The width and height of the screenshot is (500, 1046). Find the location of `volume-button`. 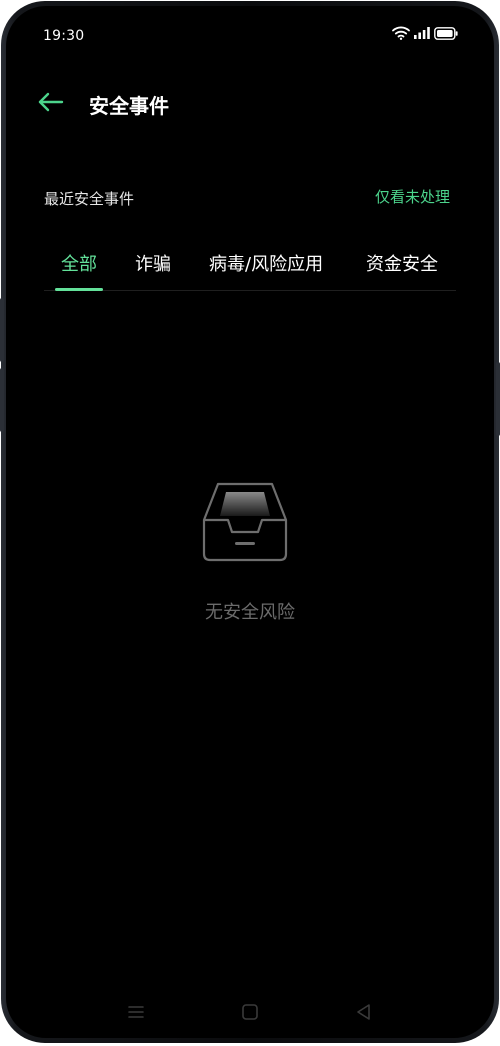

volume-button is located at coordinates (2, 330).